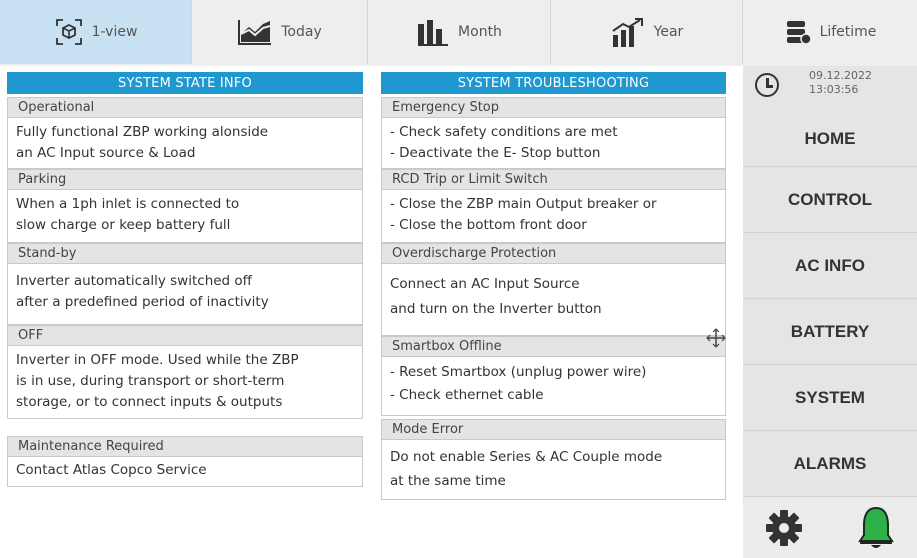  What do you see at coordinates (553, 179) in the screenshot?
I see `section-title-rcd-trip: RCD Trip or Limit Switch` at bounding box center [553, 179].